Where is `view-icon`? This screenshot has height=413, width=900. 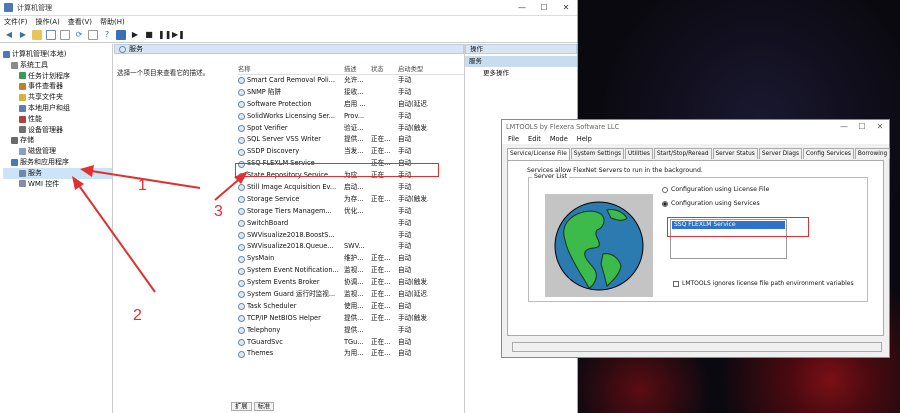
view-icon is located at coordinates (121, 35).